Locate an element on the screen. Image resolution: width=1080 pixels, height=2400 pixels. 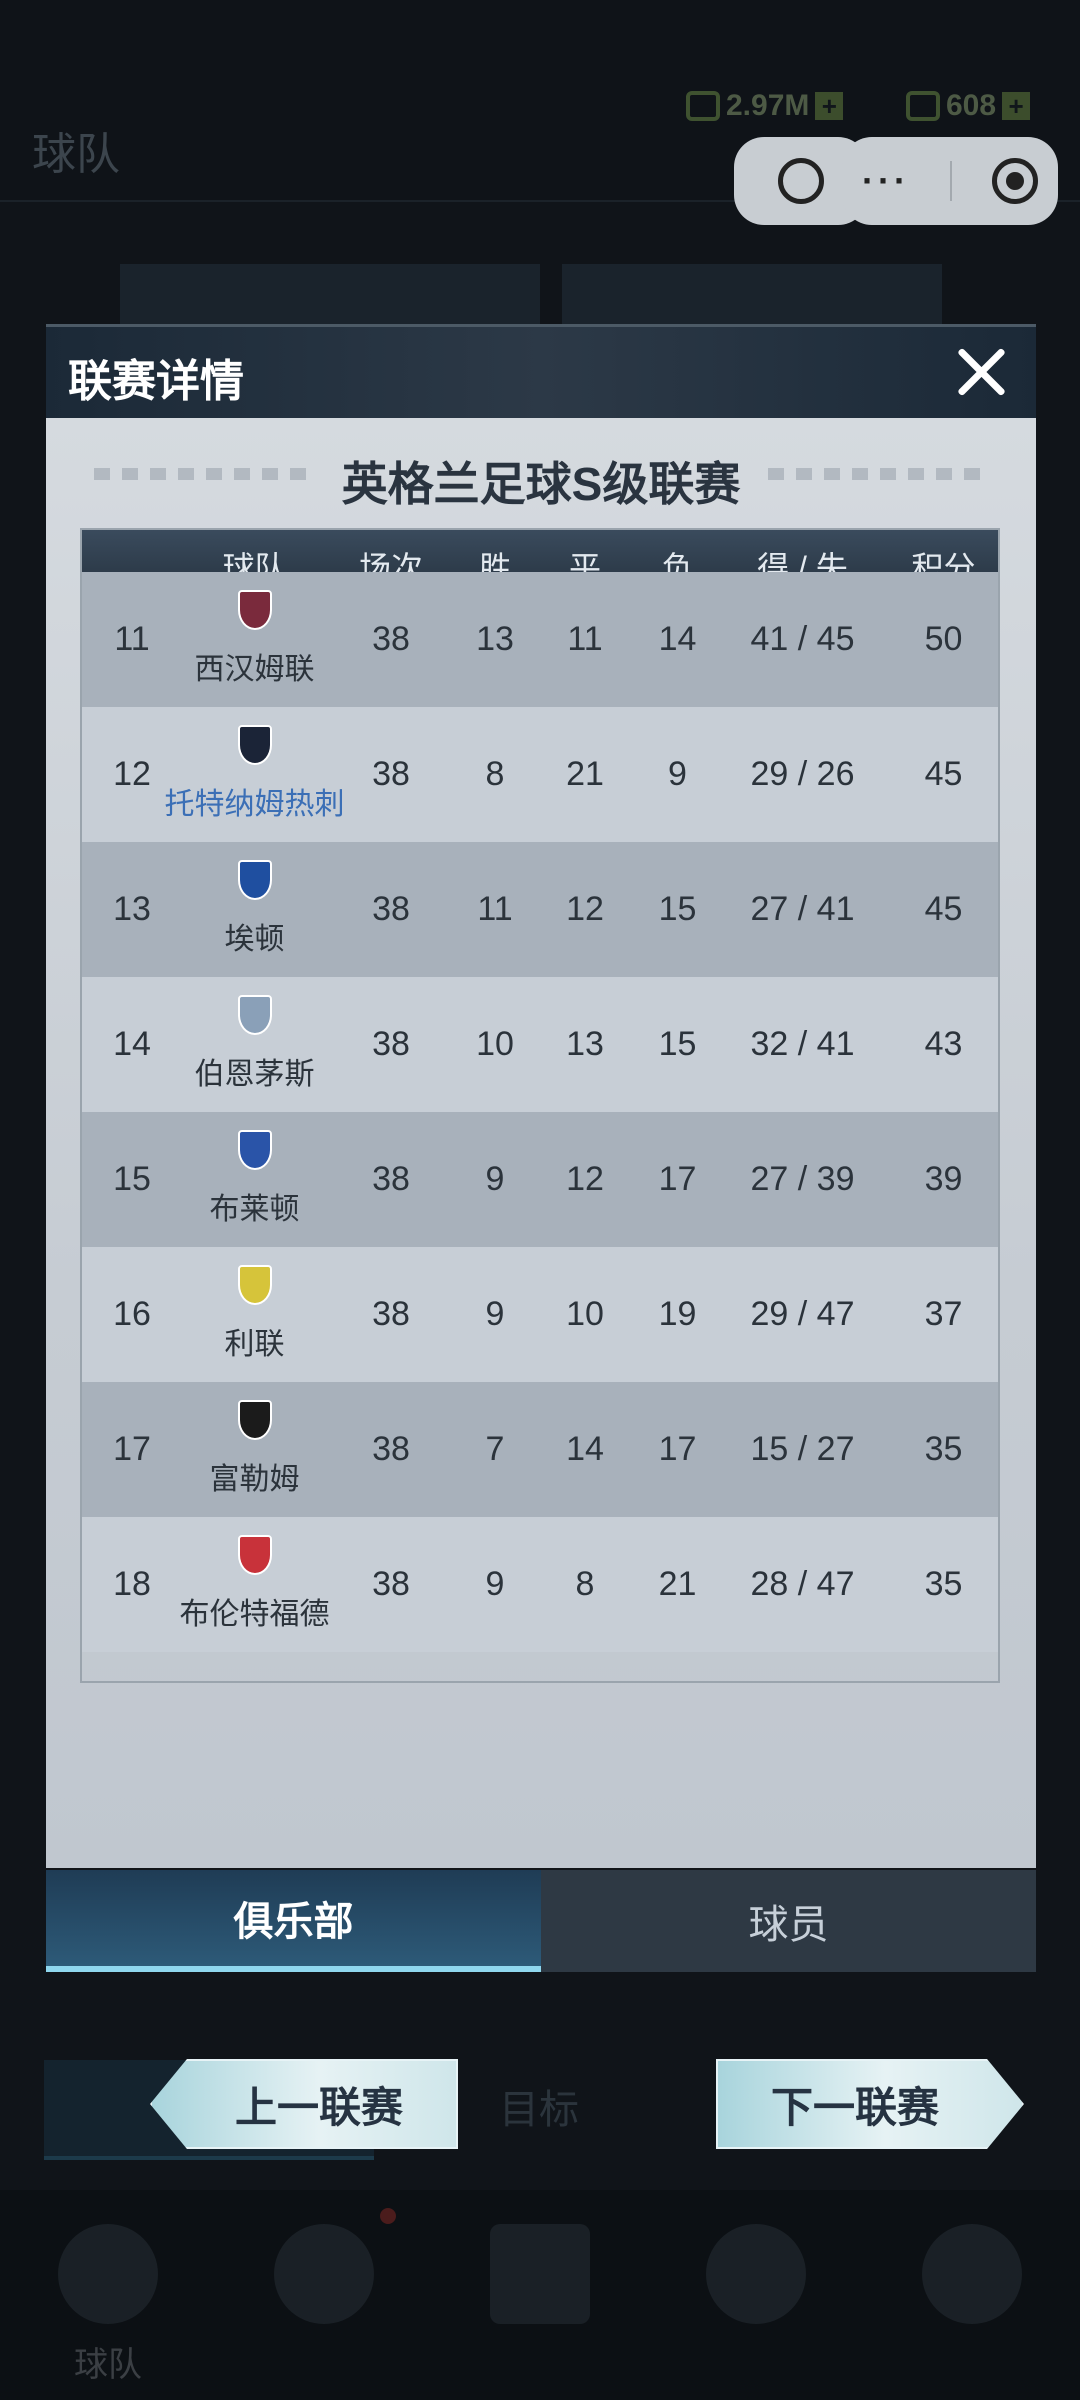
table-row: 15 布莱顿 38 9 12 17 27 / 39 39 is located at coordinates (540, 1179).